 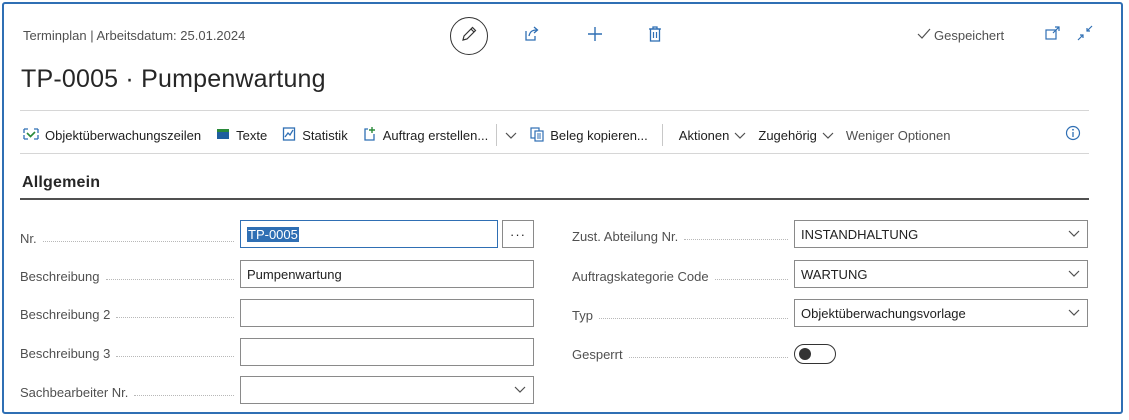 I want to click on field-label-description: Beschreibung, so click(x=130, y=276).